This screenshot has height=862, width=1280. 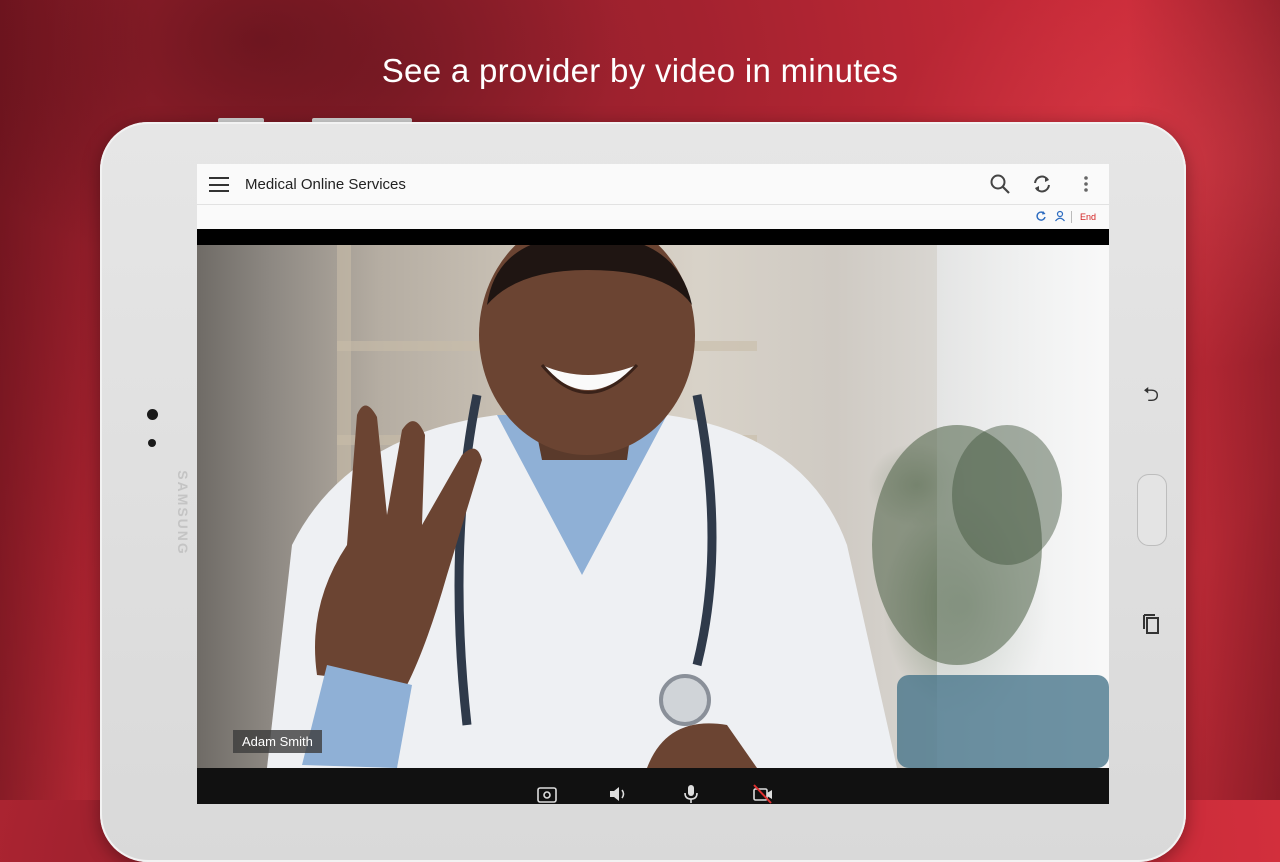 I want to click on reload-icon, so click(x=1041, y=216).